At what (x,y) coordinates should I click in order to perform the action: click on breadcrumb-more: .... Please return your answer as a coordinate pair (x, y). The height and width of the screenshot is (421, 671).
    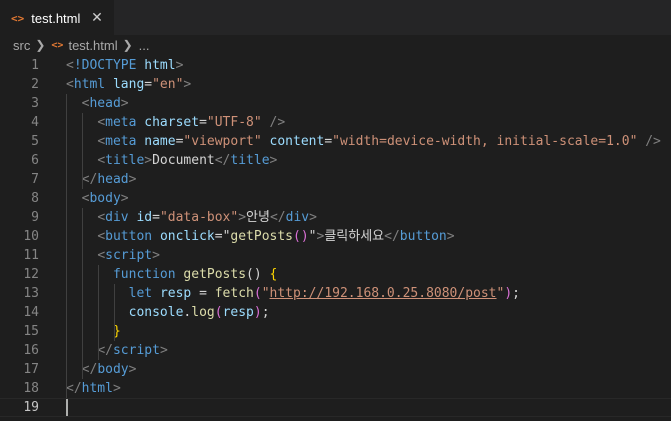
    Looking at the image, I should click on (144, 45).